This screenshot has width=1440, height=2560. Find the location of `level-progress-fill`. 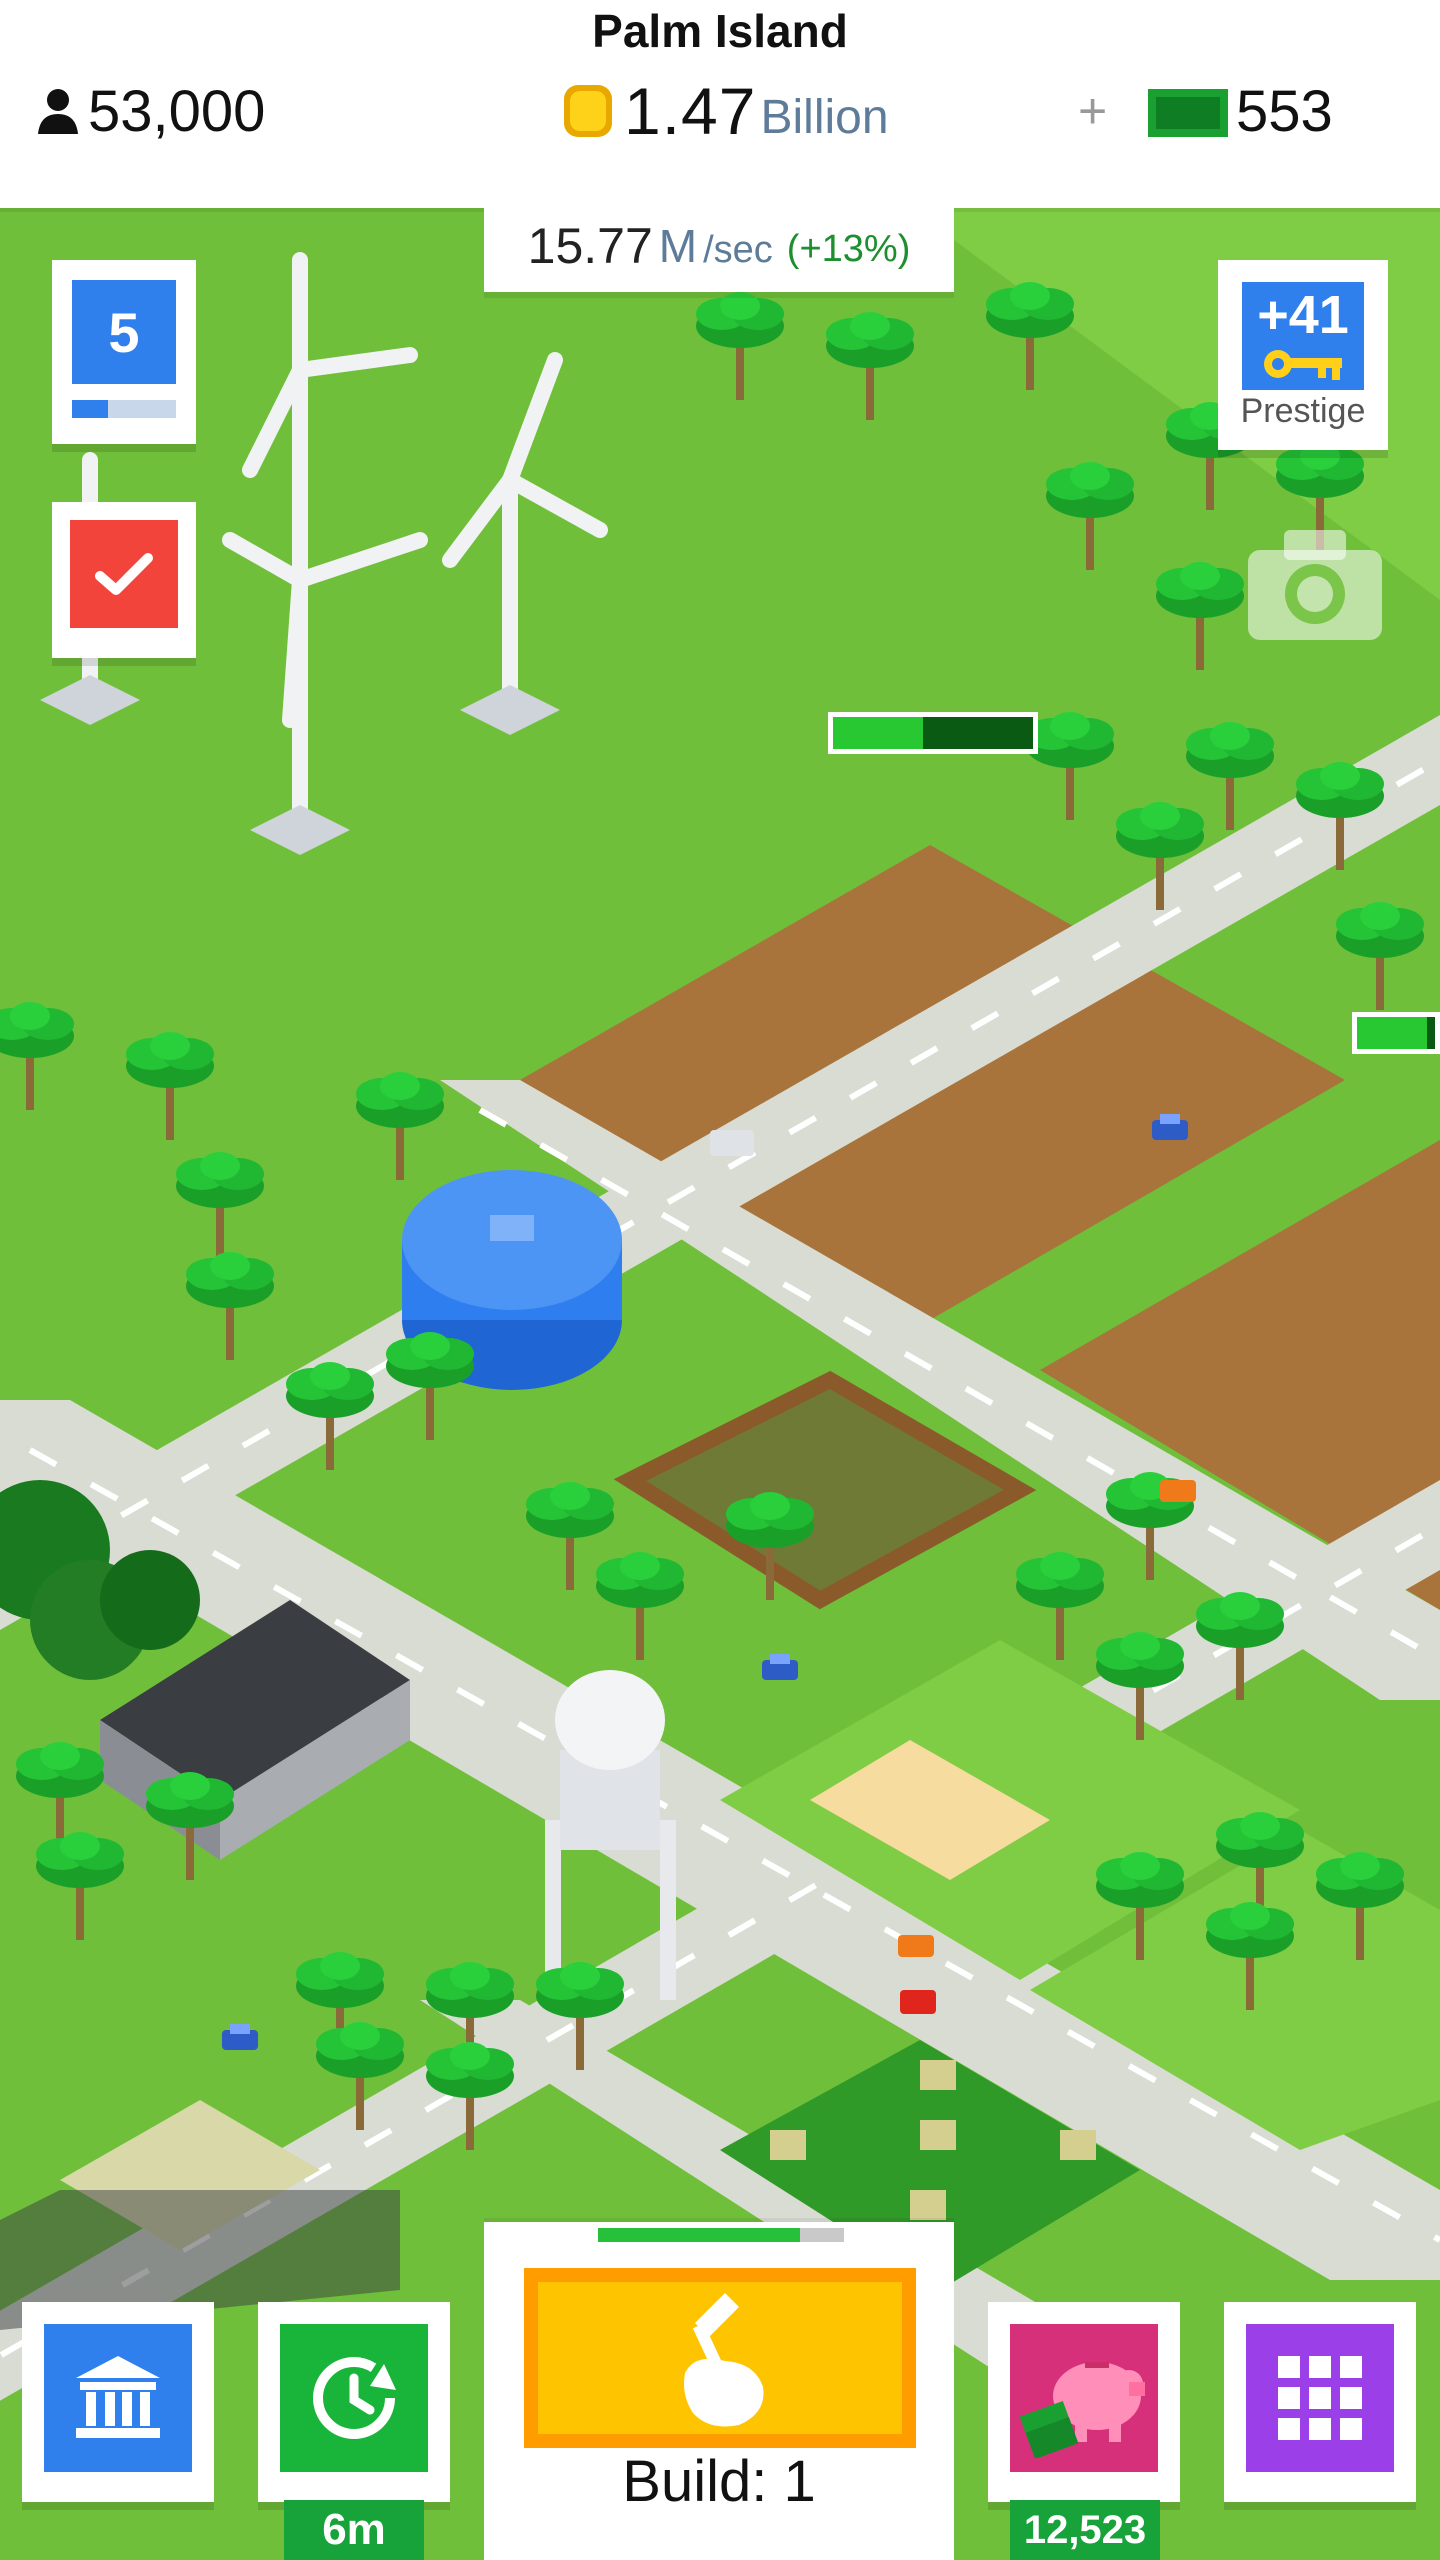

level-progress-fill is located at coordinates (90, 409).